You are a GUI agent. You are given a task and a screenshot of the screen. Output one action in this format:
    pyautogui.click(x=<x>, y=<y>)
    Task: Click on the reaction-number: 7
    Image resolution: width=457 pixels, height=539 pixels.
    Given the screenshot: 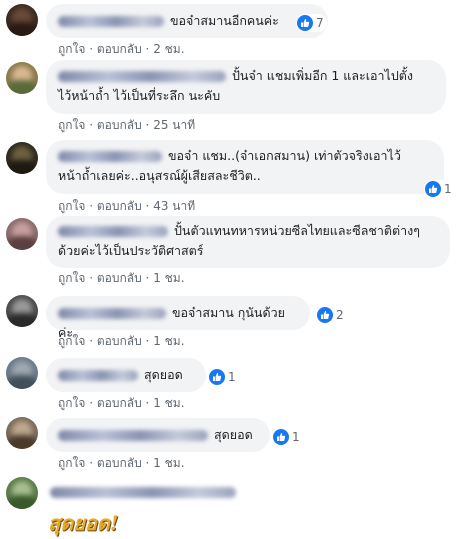 What is the action you would take?
    pyautogui.click(x=320, y=23)
    